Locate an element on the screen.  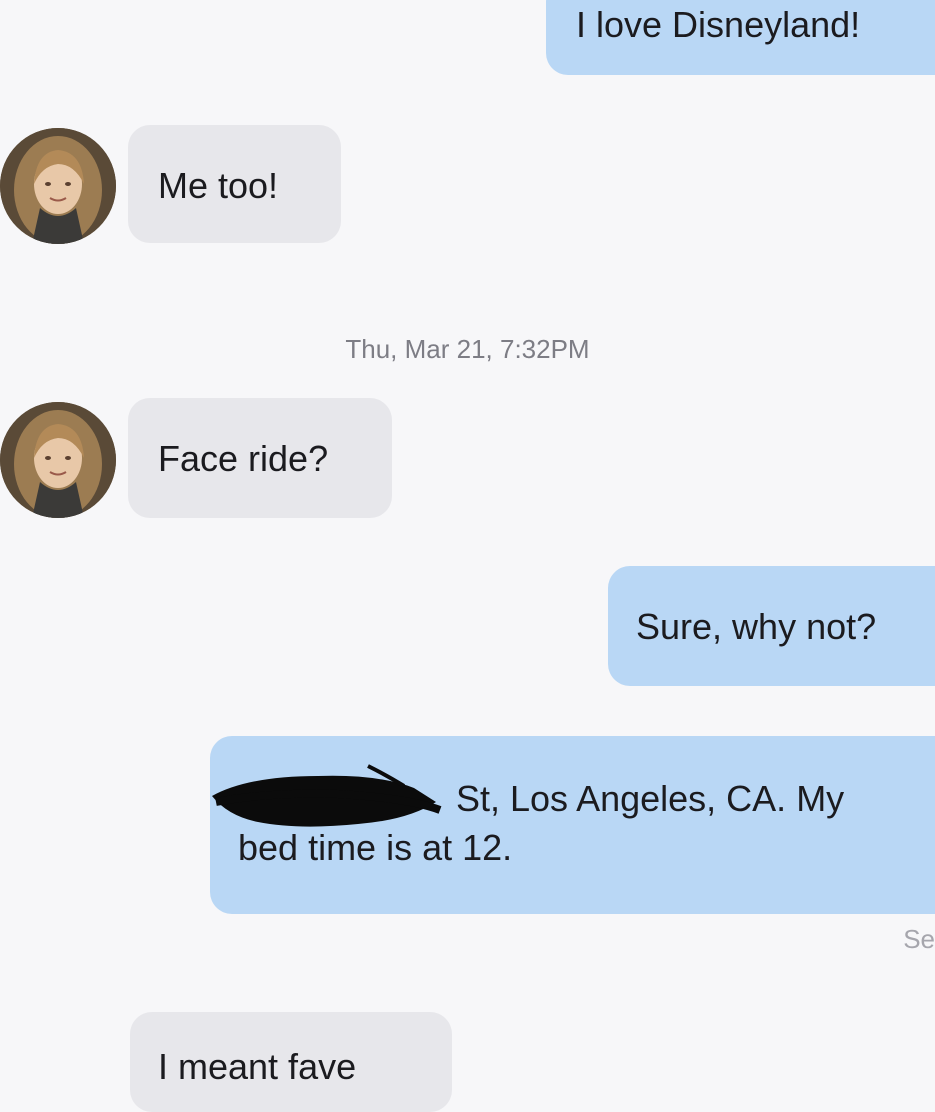
message-text: I love Disneyland! is located at coordinates (718, 24).